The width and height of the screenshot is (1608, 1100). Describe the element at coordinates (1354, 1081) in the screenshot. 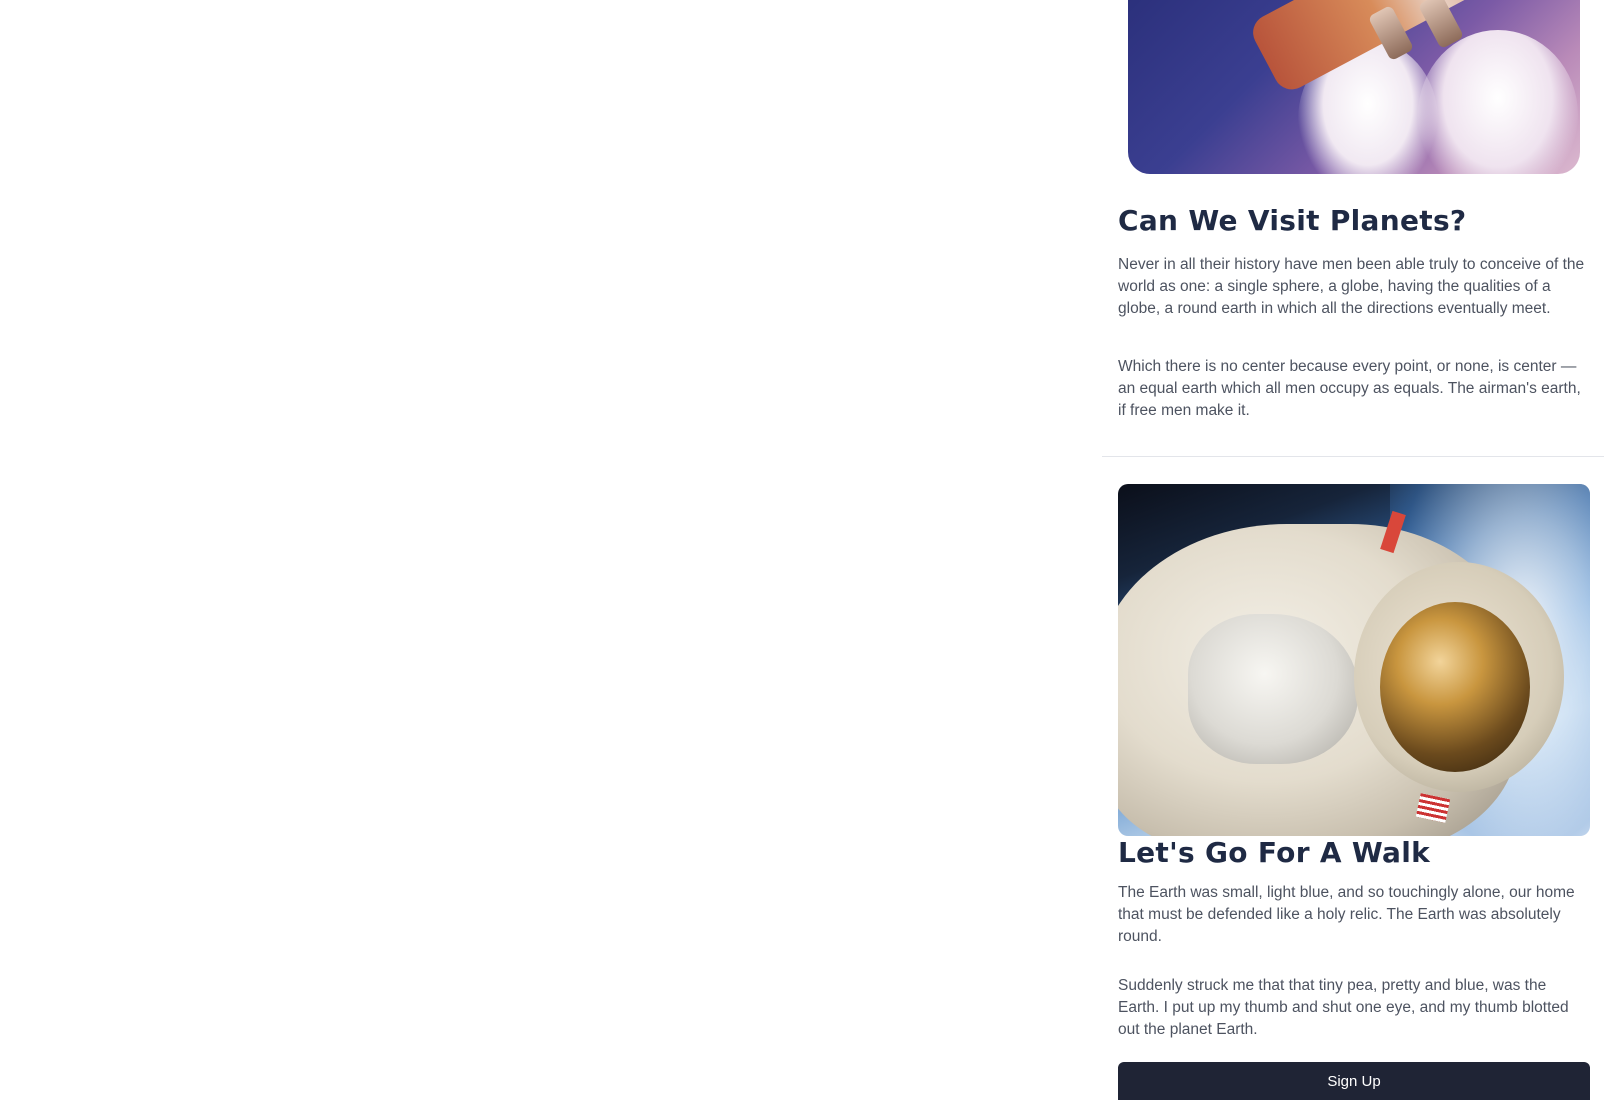

I see `sign-up-button: Sign Up` at that location.